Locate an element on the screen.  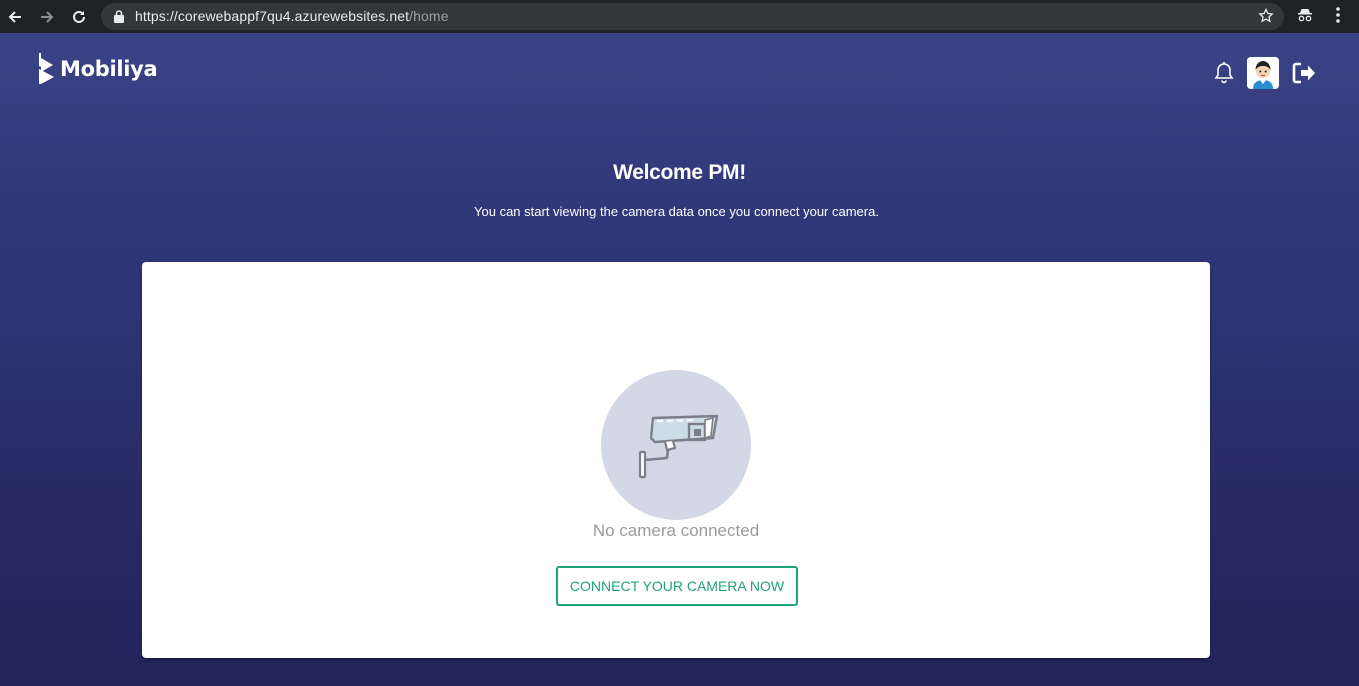
camera-placeholder is located at coordinates (676, 445).